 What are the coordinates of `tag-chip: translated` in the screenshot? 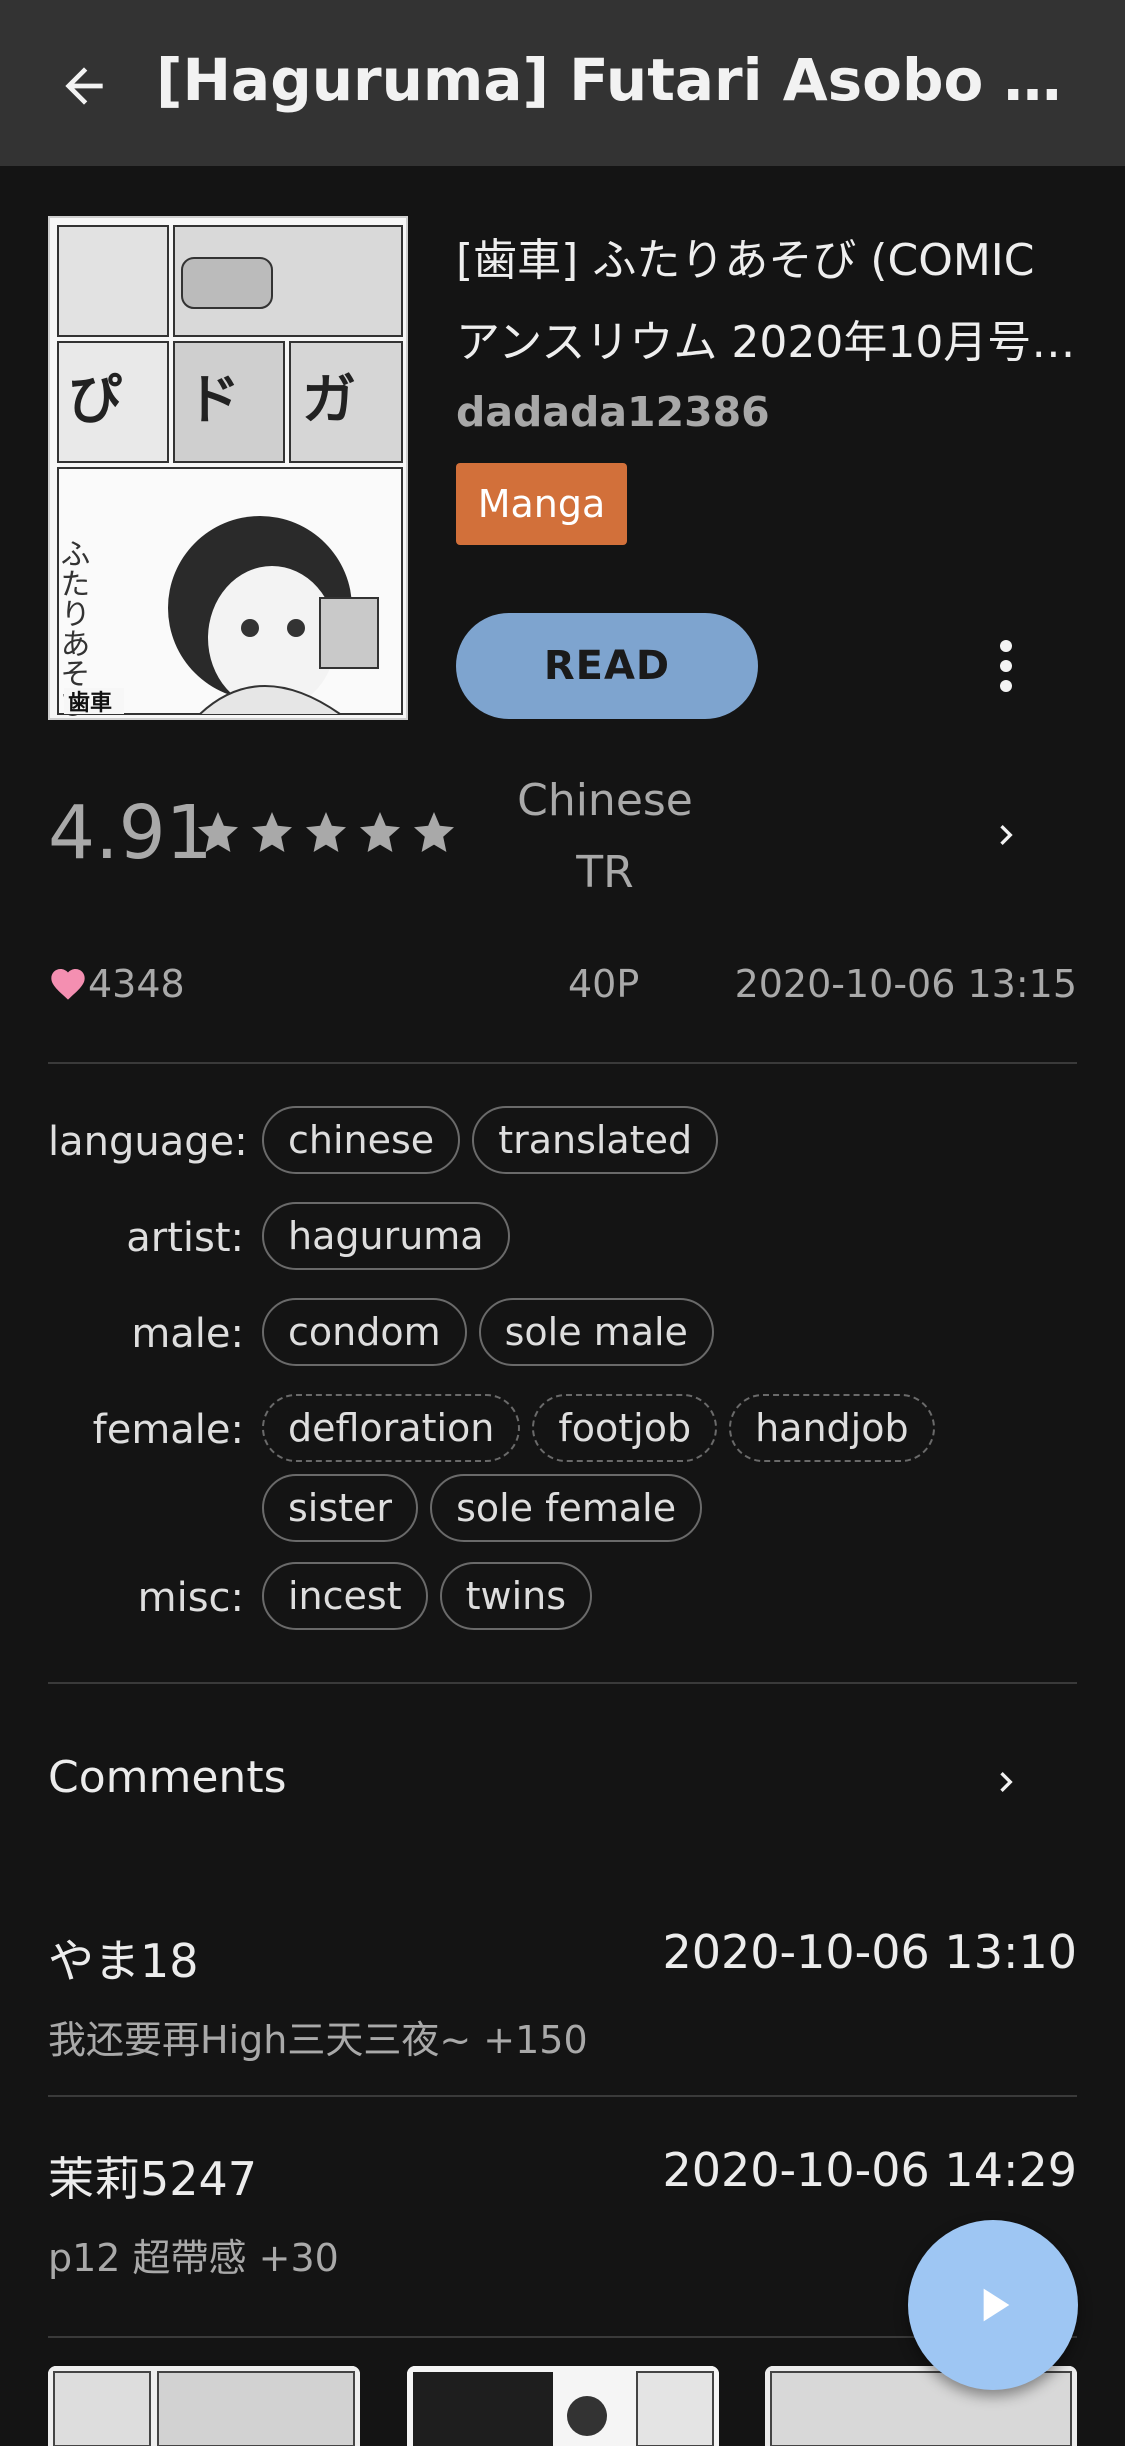 It's located at (595, 1140).